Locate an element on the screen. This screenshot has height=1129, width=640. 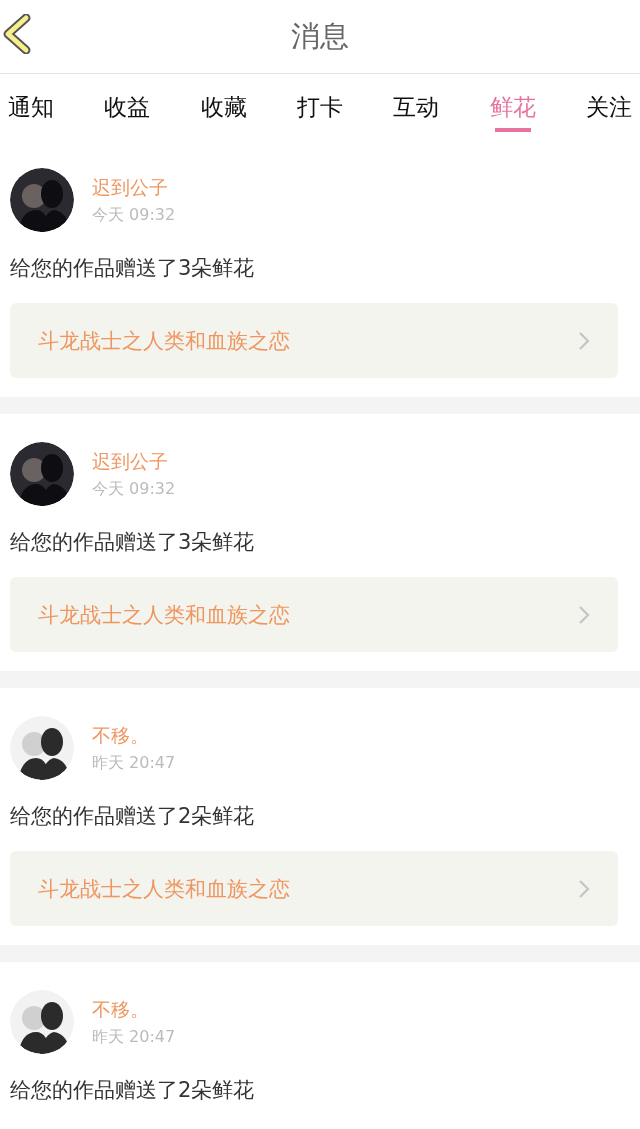
tab: 通知 is located at coordinates (31, 107).